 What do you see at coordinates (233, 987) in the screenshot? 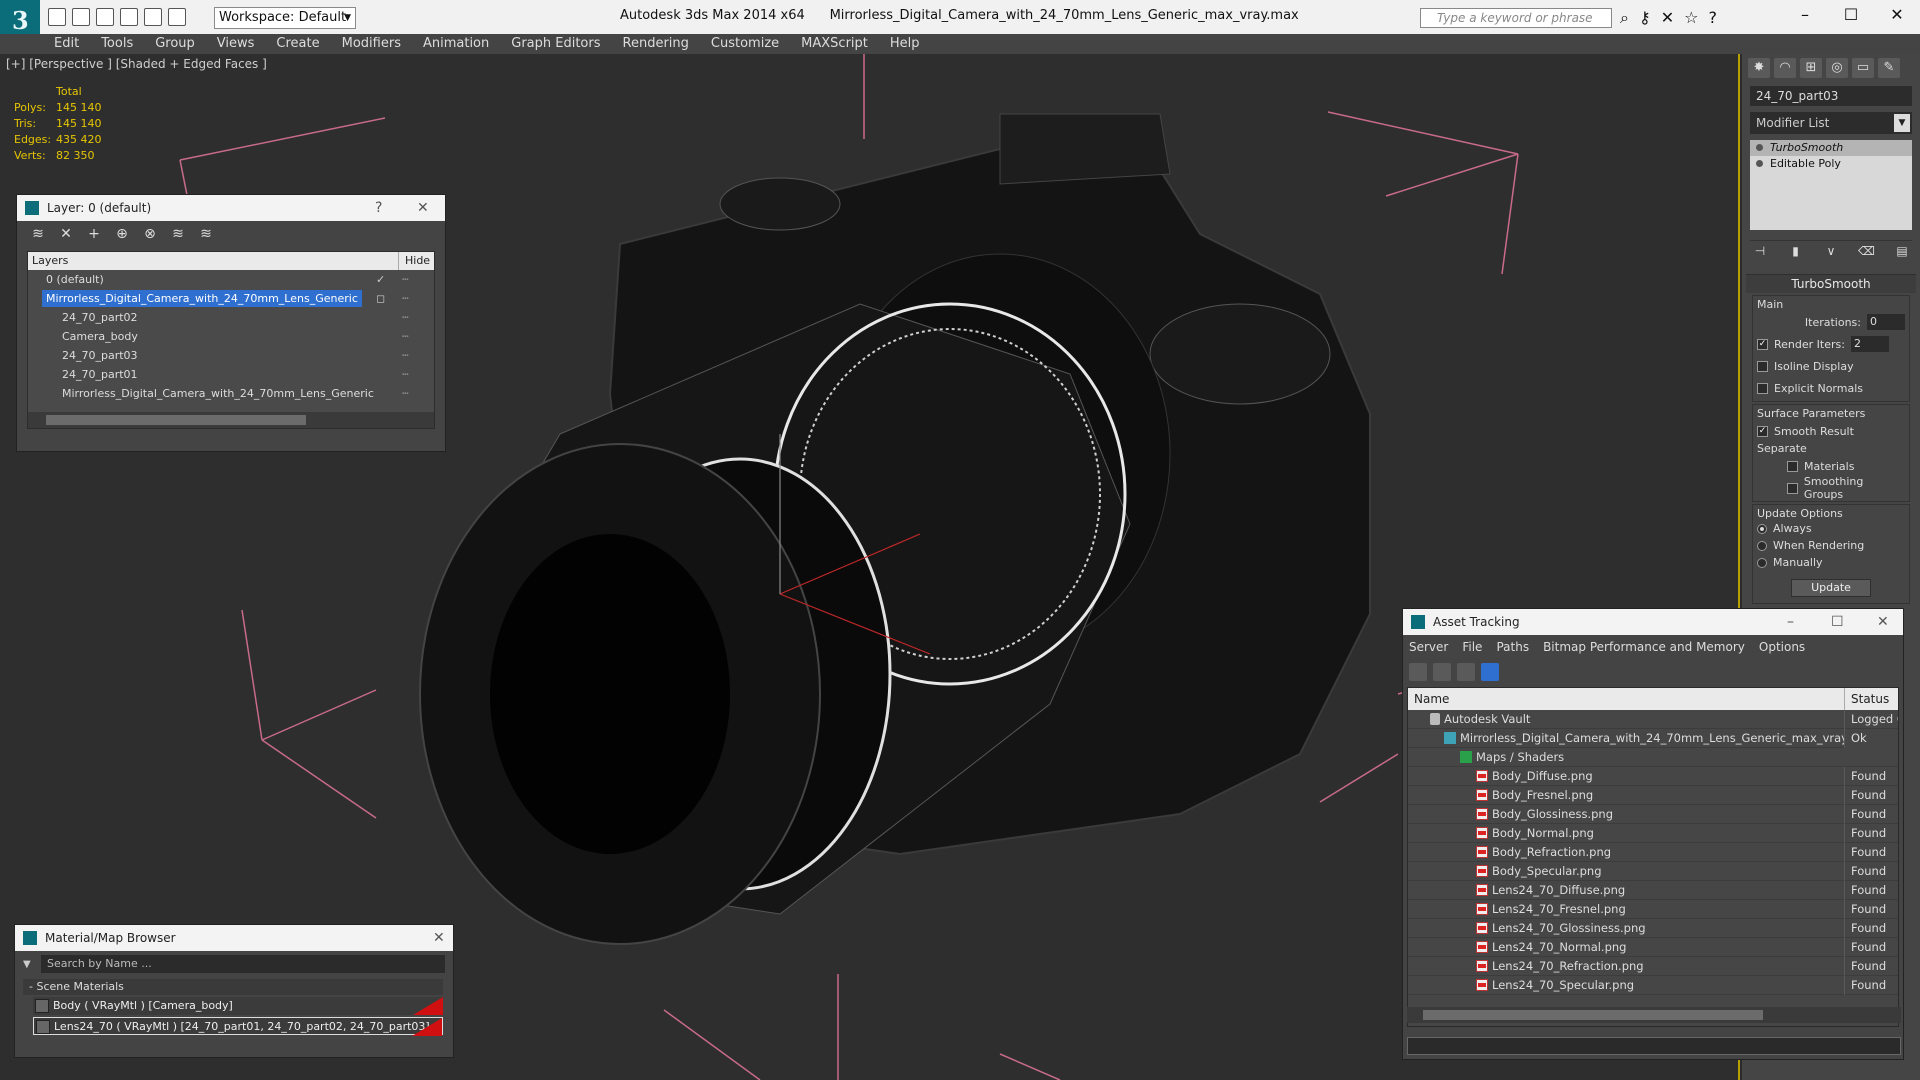
I see `scene-materials-group: - Scene Materials` at bounding box center [233, 987].